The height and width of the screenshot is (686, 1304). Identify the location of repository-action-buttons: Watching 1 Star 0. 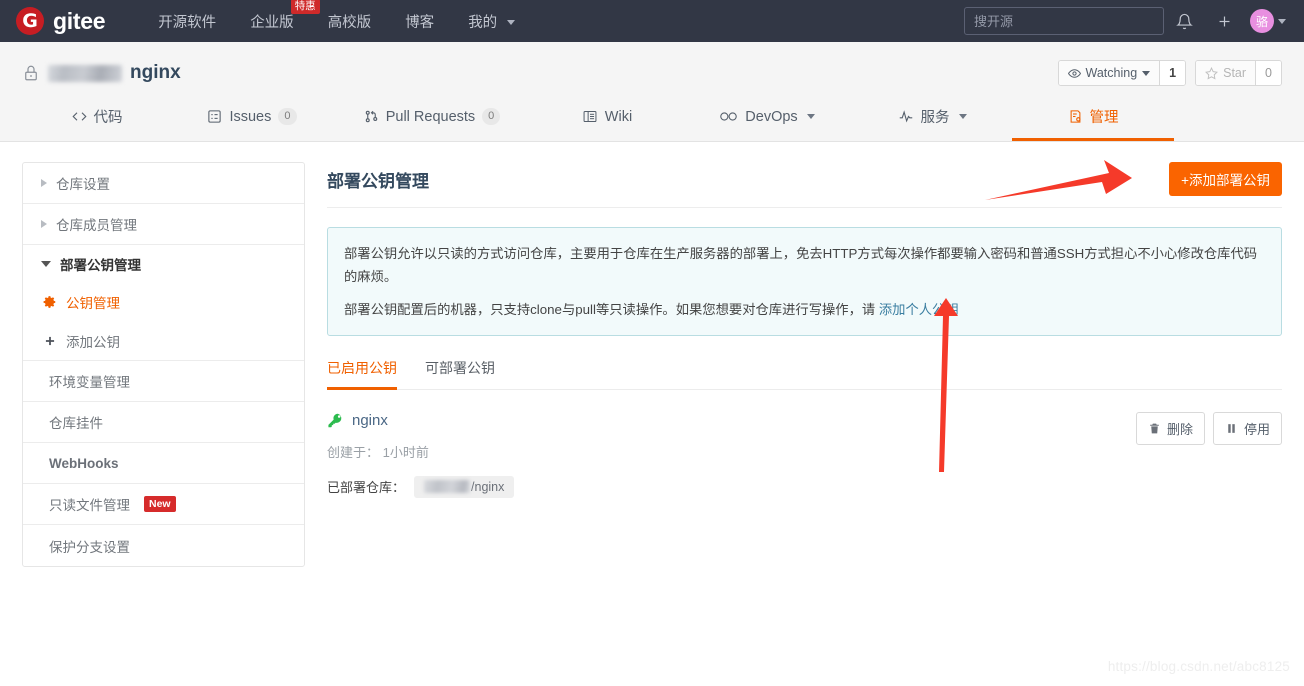
(1169, 73).